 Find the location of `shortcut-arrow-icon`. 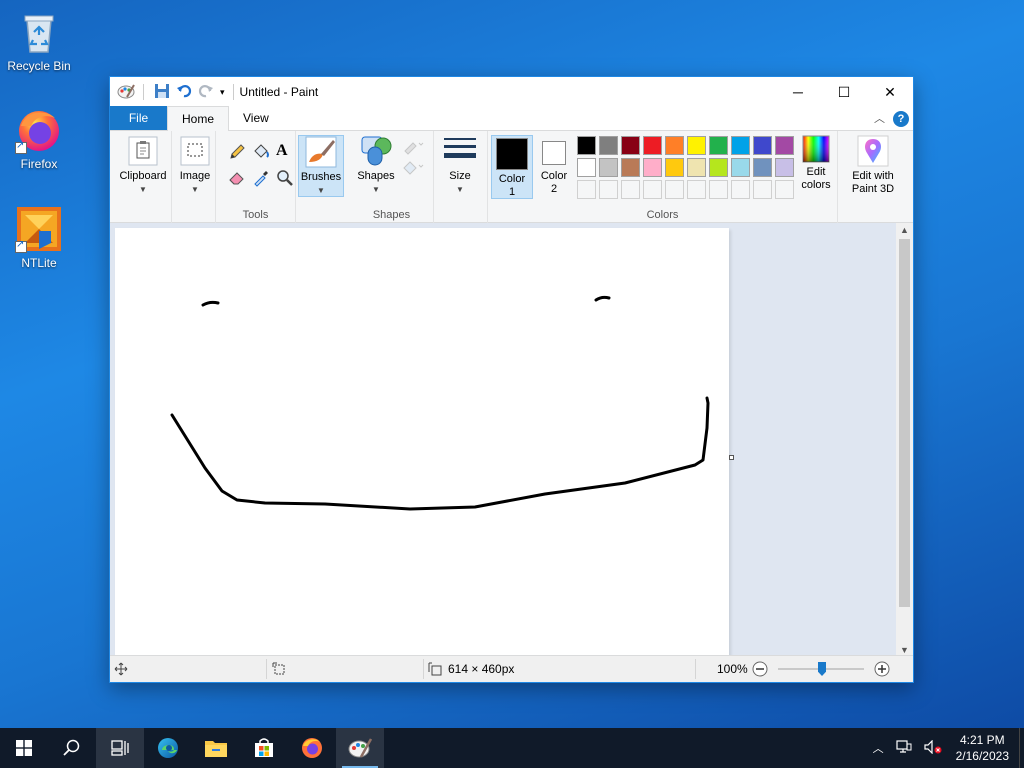

shortcut-arrow-icon is located at coordinates (21, 147).